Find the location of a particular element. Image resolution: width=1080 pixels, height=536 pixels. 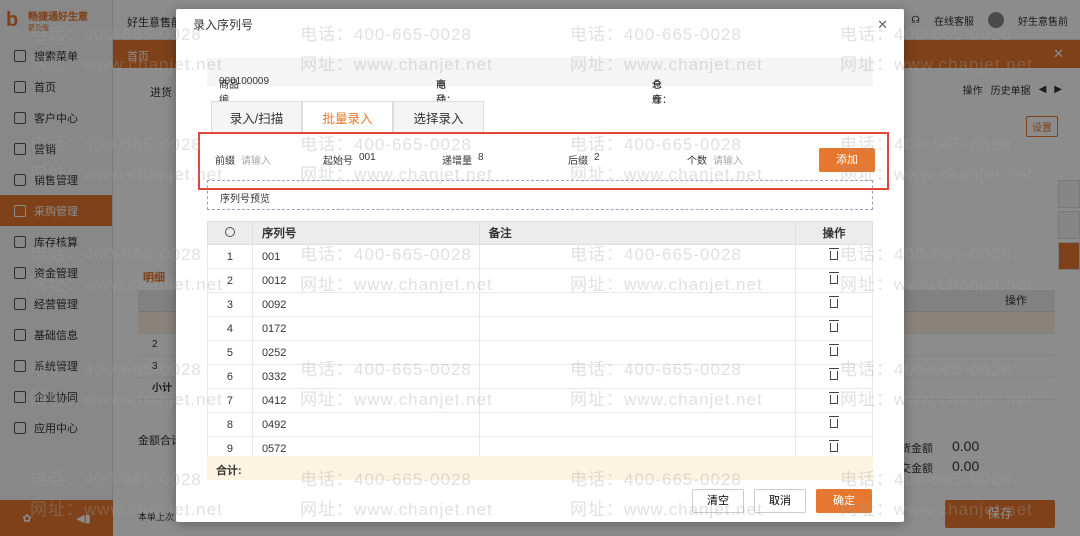

batch-form: 前缀 请输入 起始号 001 递增量 8 后缀 2 个数 请输入 添加 is located at coordinates (543, 159).